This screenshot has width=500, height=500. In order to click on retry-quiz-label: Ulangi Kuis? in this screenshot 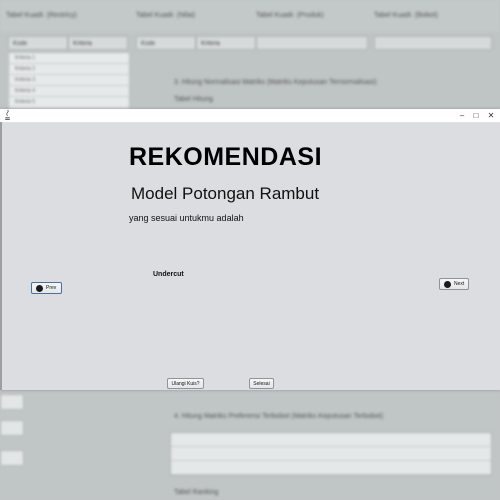, I will do `click(185, 383)`.